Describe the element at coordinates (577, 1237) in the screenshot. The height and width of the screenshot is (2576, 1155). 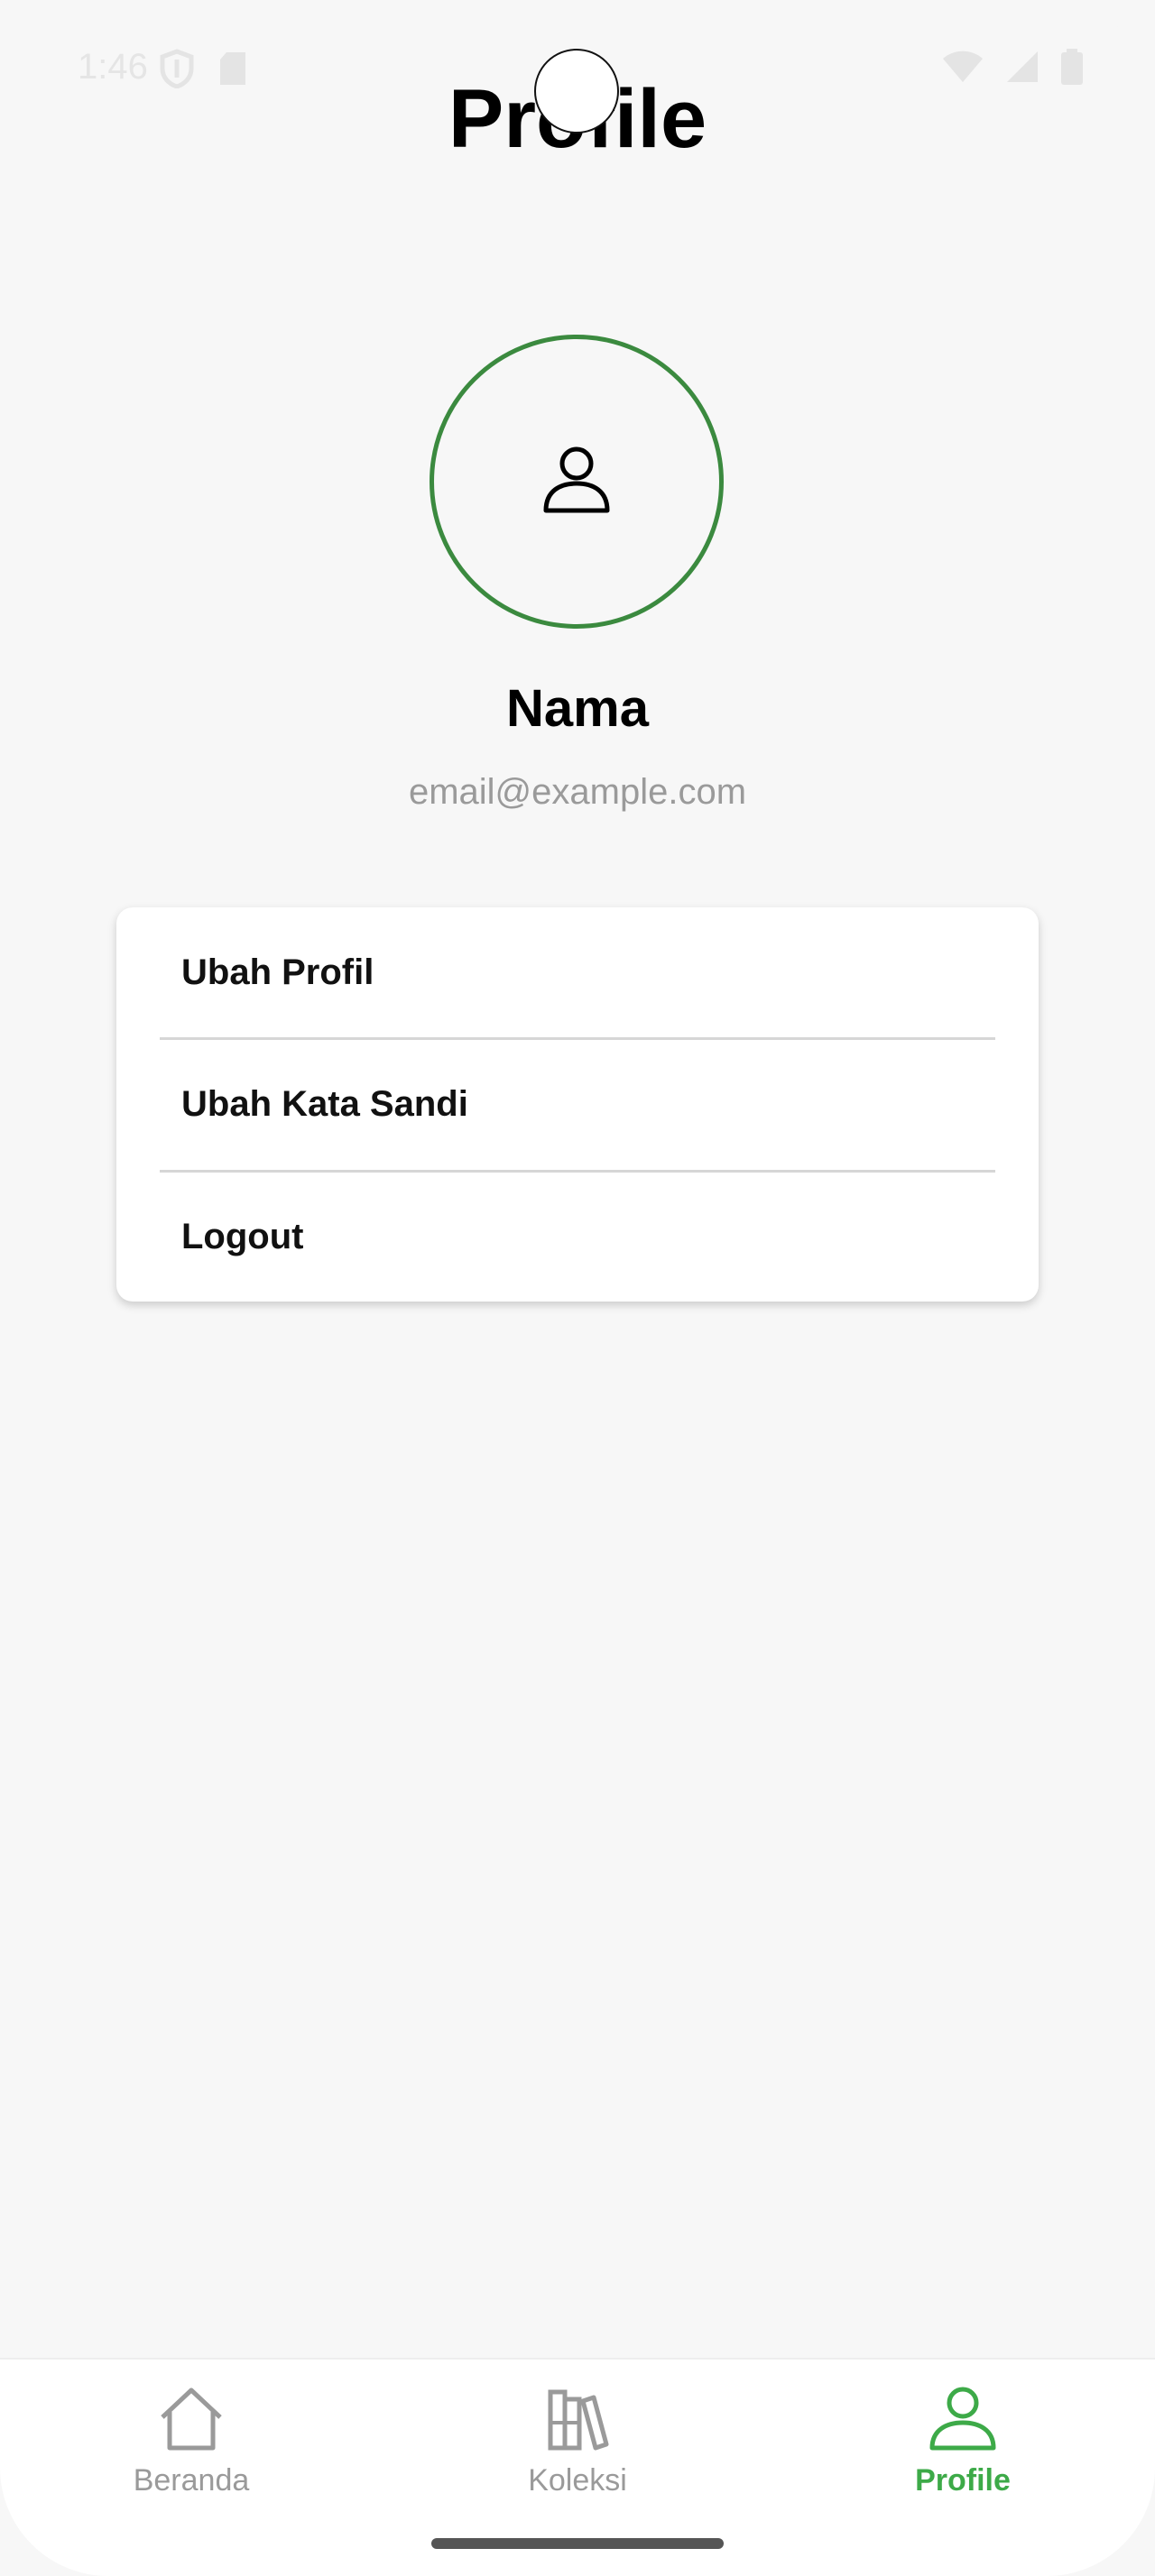
I see `logout-button: Logout` at that location.